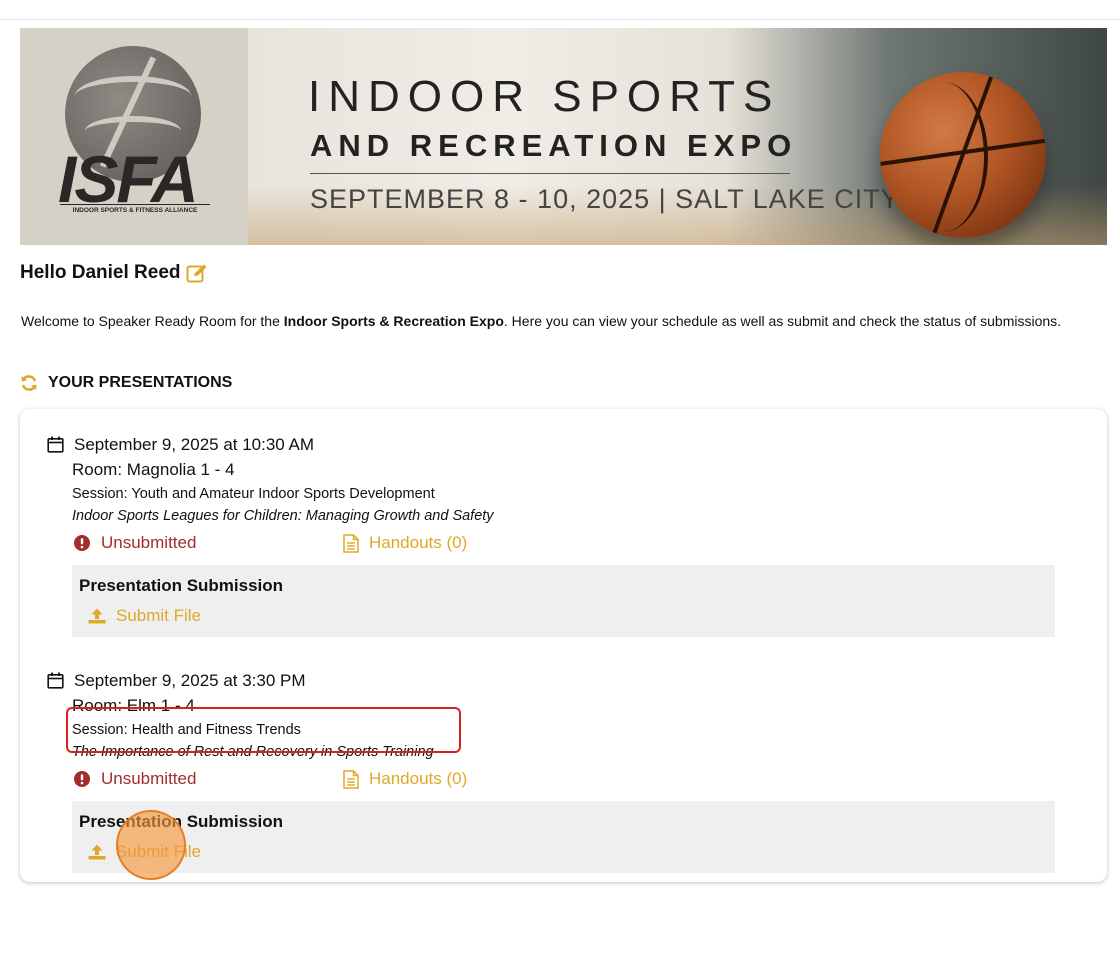 This screenshot has width=1120, height=968. What do you see at coordinates (963, 155) in the screenshot?
I see `basketball-image` at bounding box center [963, 155].